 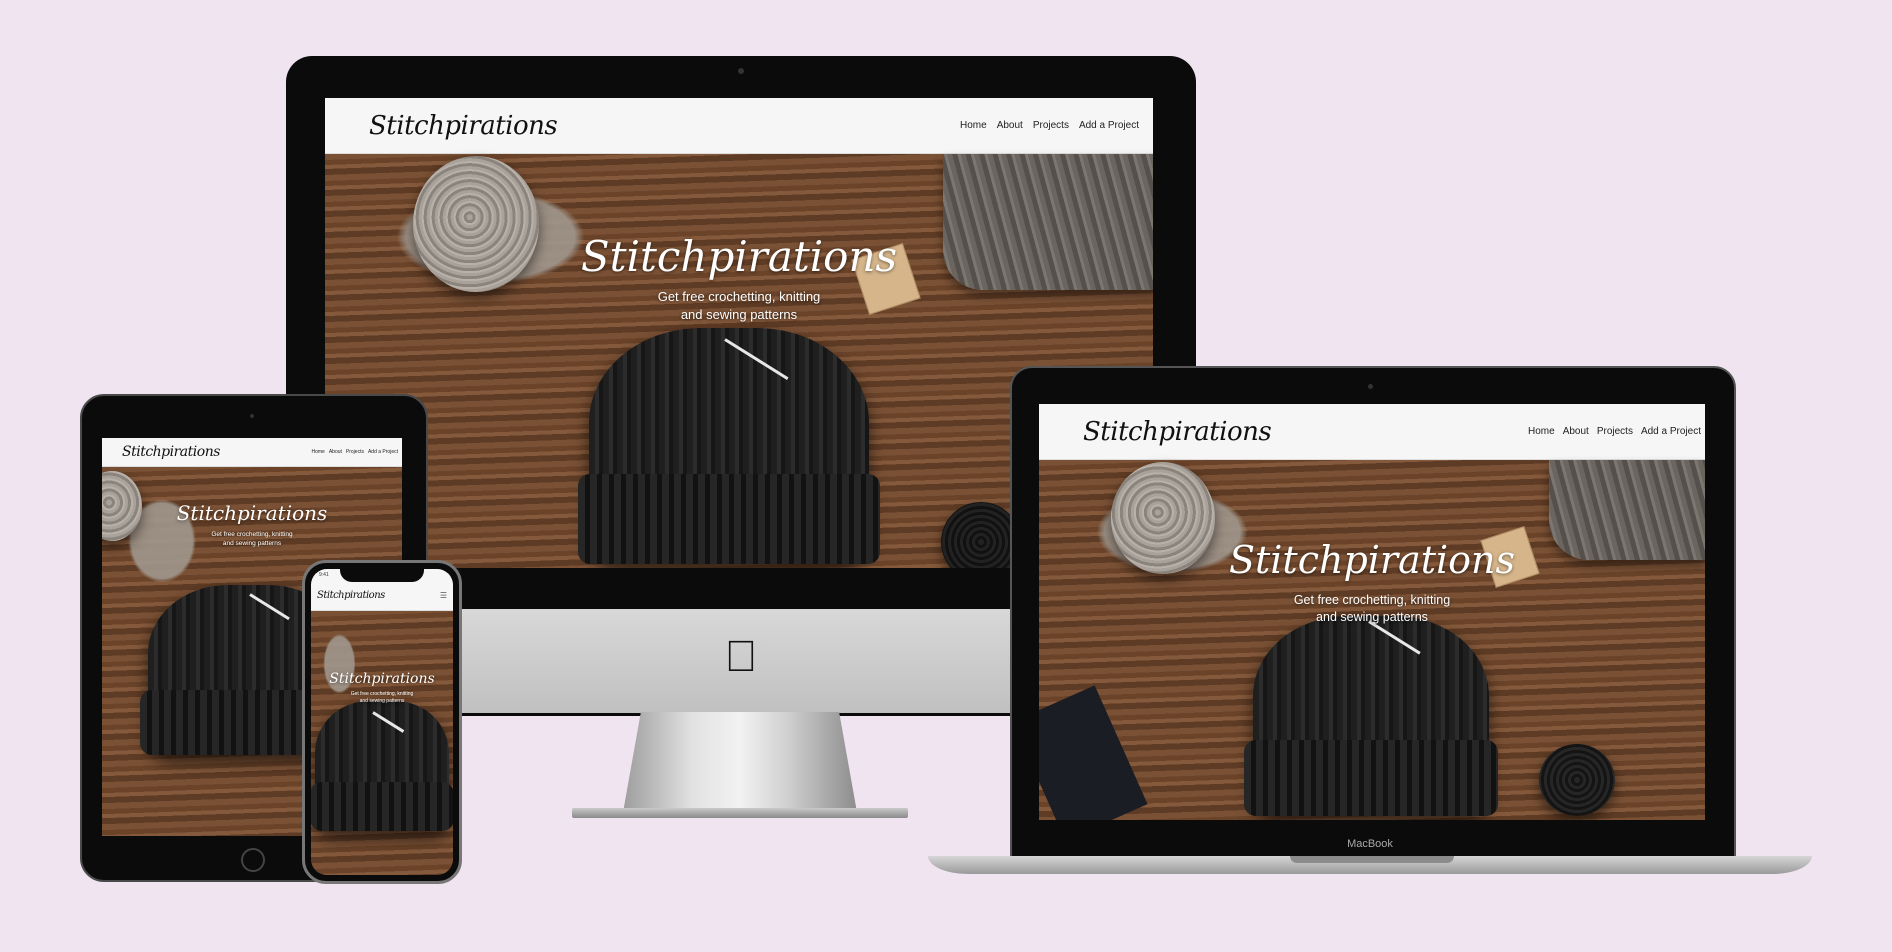 I want to click on ipad-home-button, so click(x=253, y=860).